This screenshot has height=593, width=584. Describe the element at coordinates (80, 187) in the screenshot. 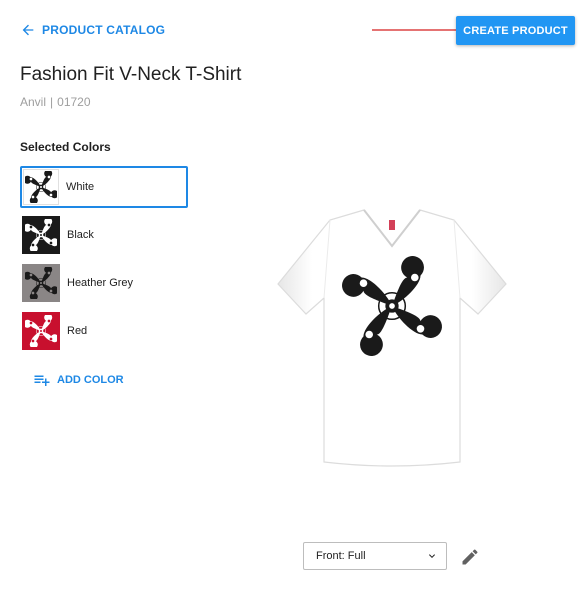

I see `color-label-white: White` at that location.